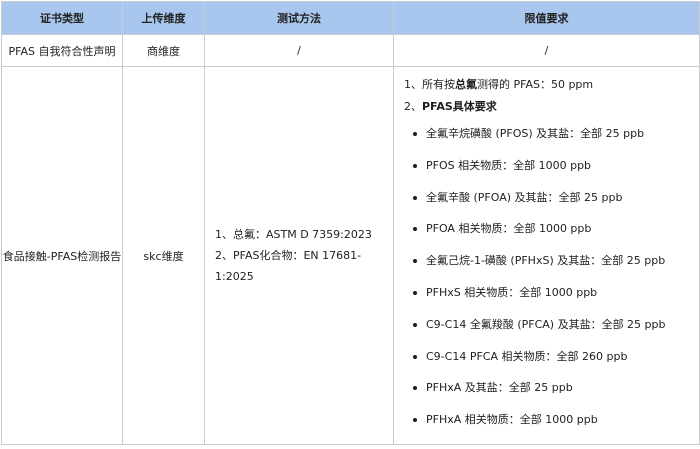 The image size is (700, 449). I want to click on limit-line-bold-text: 总氟, so click(466, 84).